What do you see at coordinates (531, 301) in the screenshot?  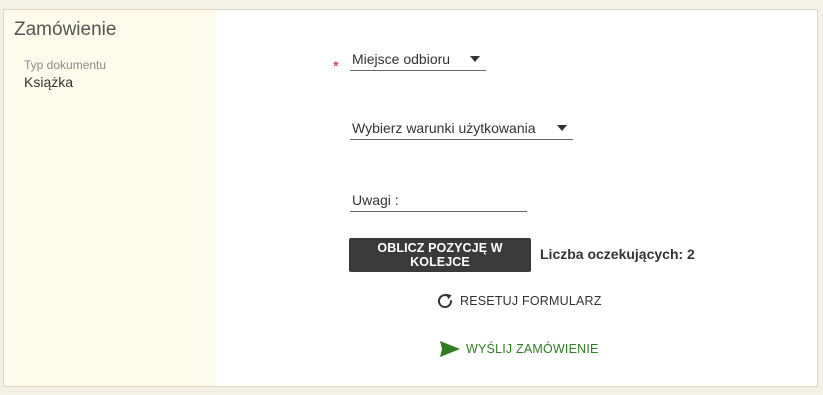 I see `reset-form-label: RESETUJ FORMULARZ` at bounding box center [531, 301].